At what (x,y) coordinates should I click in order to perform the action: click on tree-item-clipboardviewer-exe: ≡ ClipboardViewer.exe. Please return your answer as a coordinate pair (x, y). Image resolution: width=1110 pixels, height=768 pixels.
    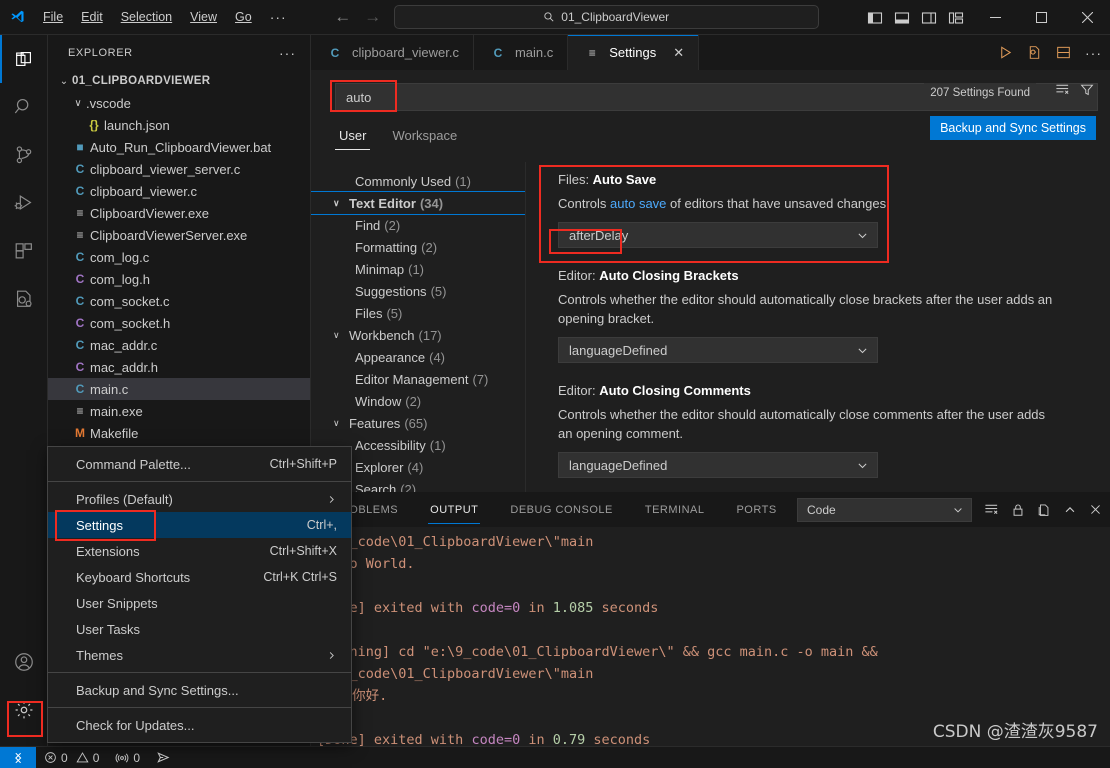
    Looking at the image, I should click on (179, 213).